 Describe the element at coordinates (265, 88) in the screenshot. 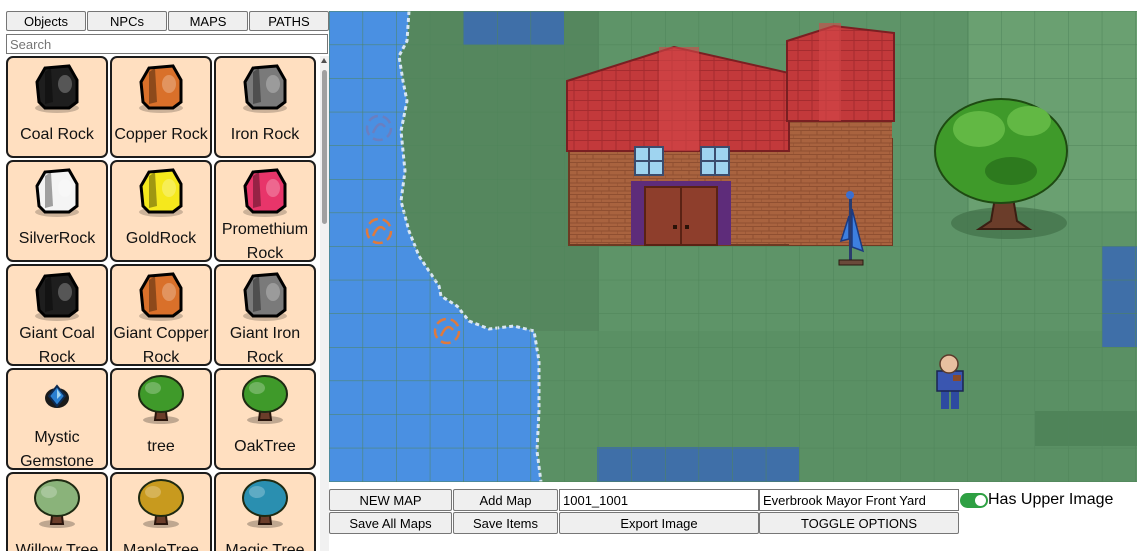

I see `iron-rock-icon` at that location.